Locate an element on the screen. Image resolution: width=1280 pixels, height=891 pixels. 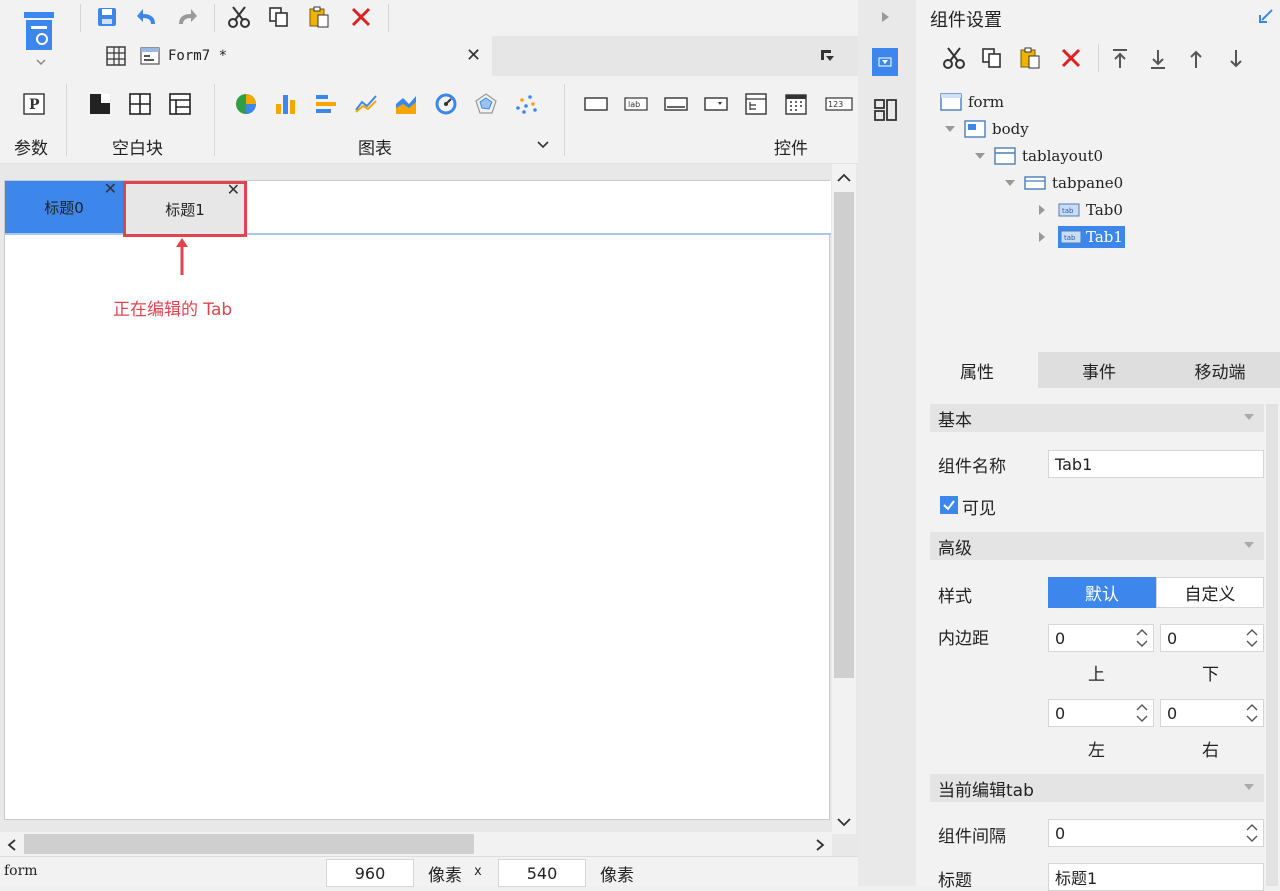
vertical-scrollbar is located at coordinates (844, 499).